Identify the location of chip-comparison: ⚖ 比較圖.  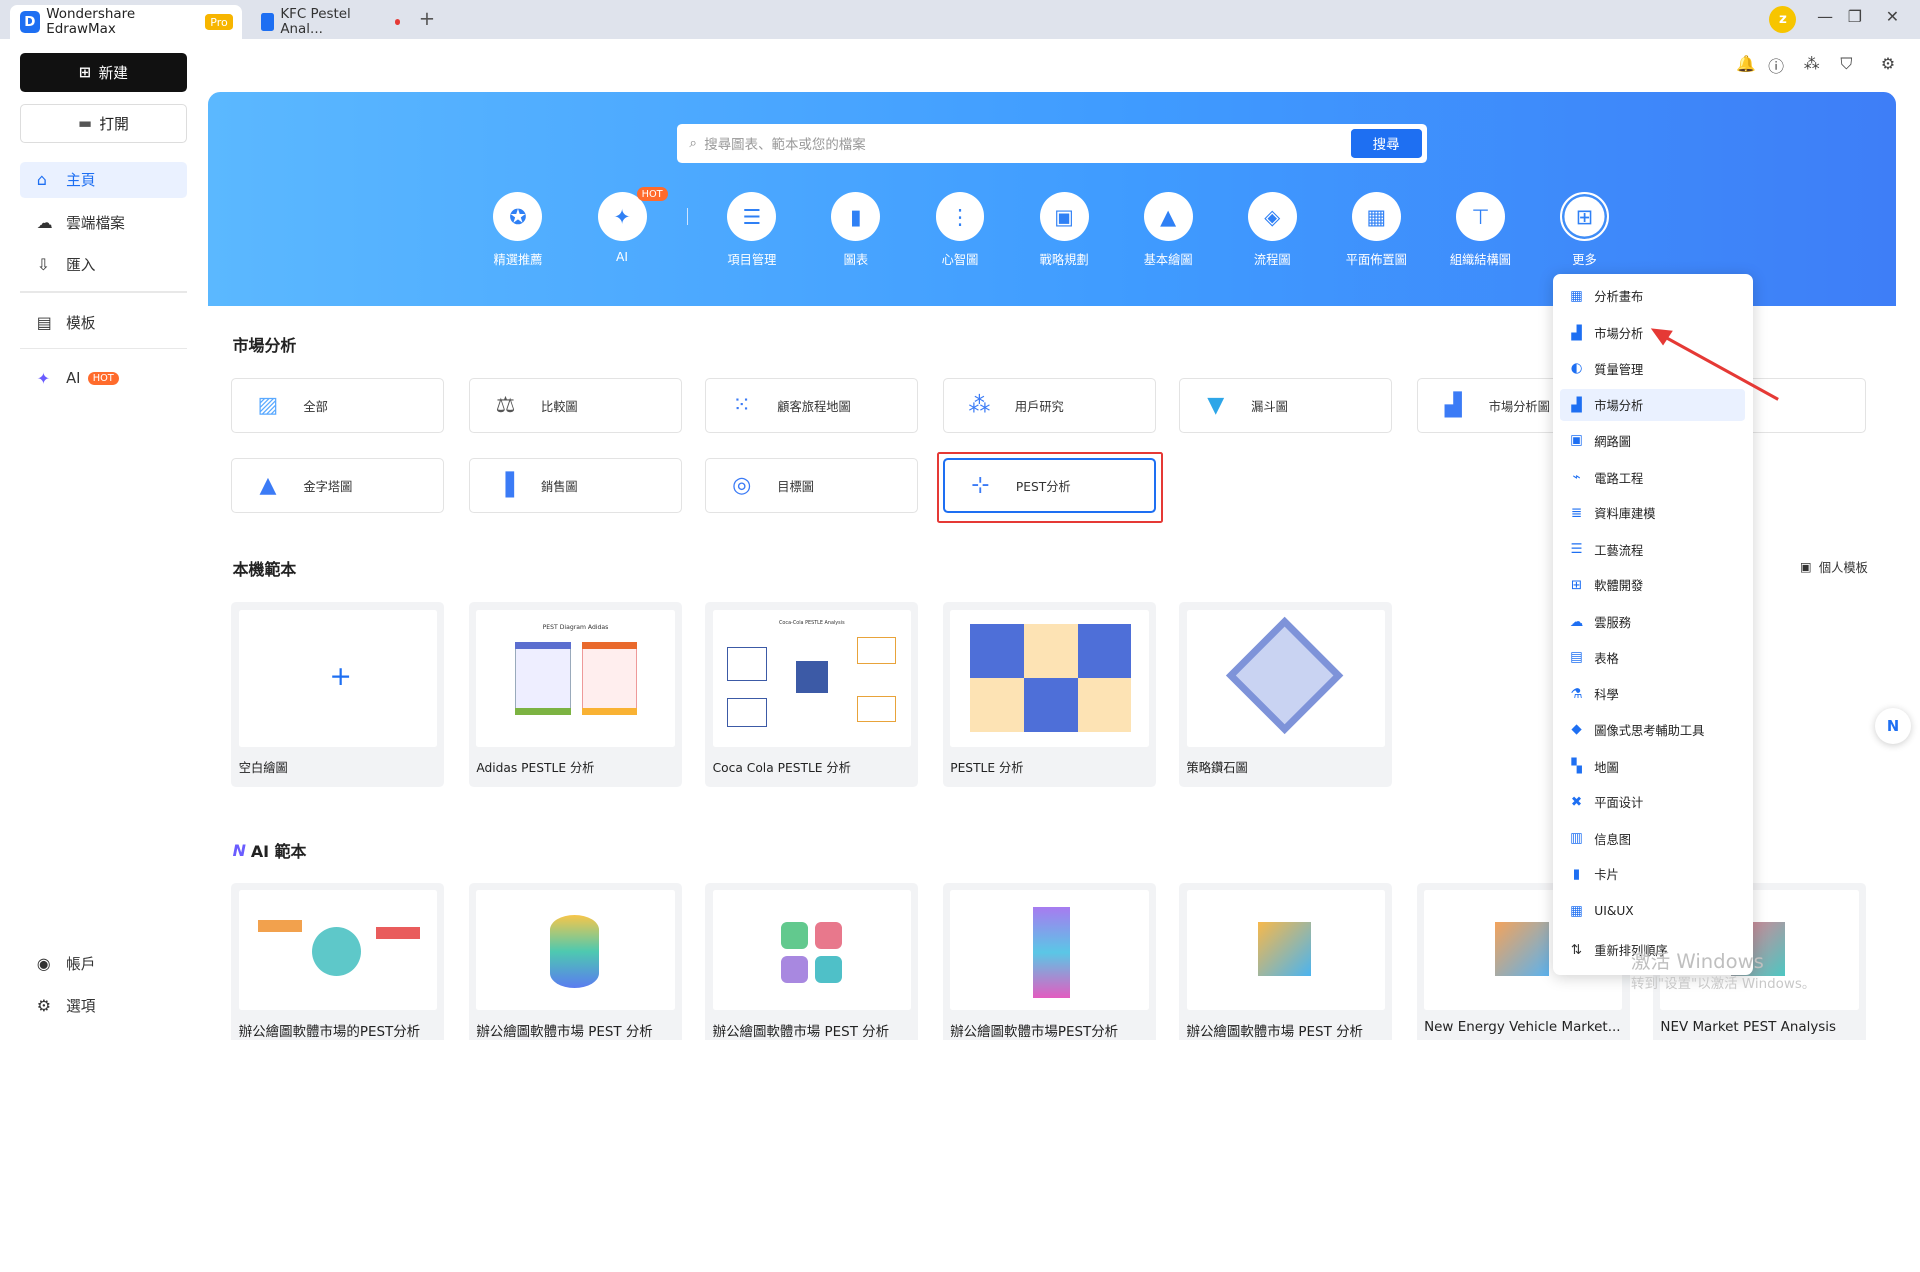
(575, 406).